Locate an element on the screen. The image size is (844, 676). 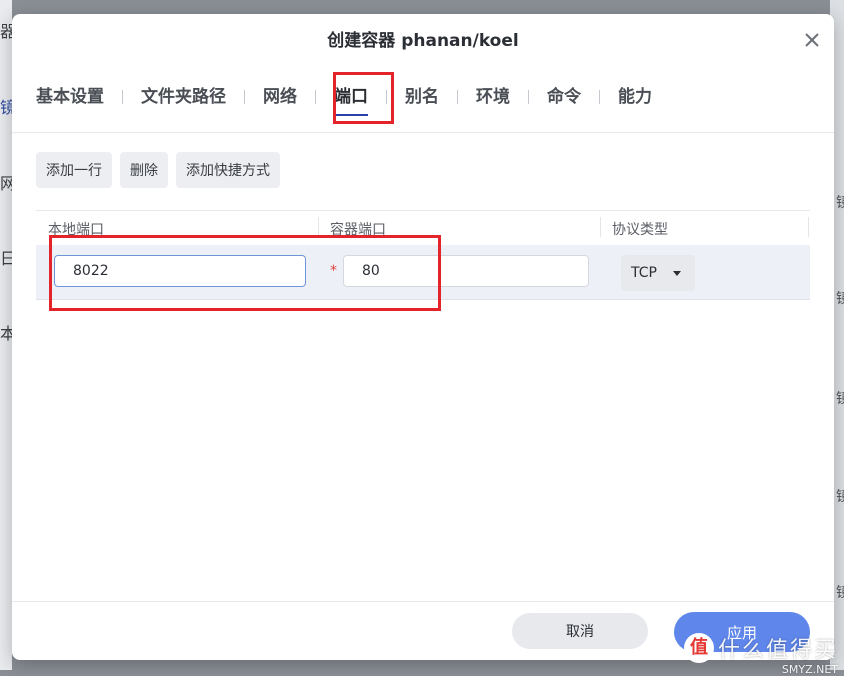
tab-environment: 环境 is located at coordinates (493, 97).